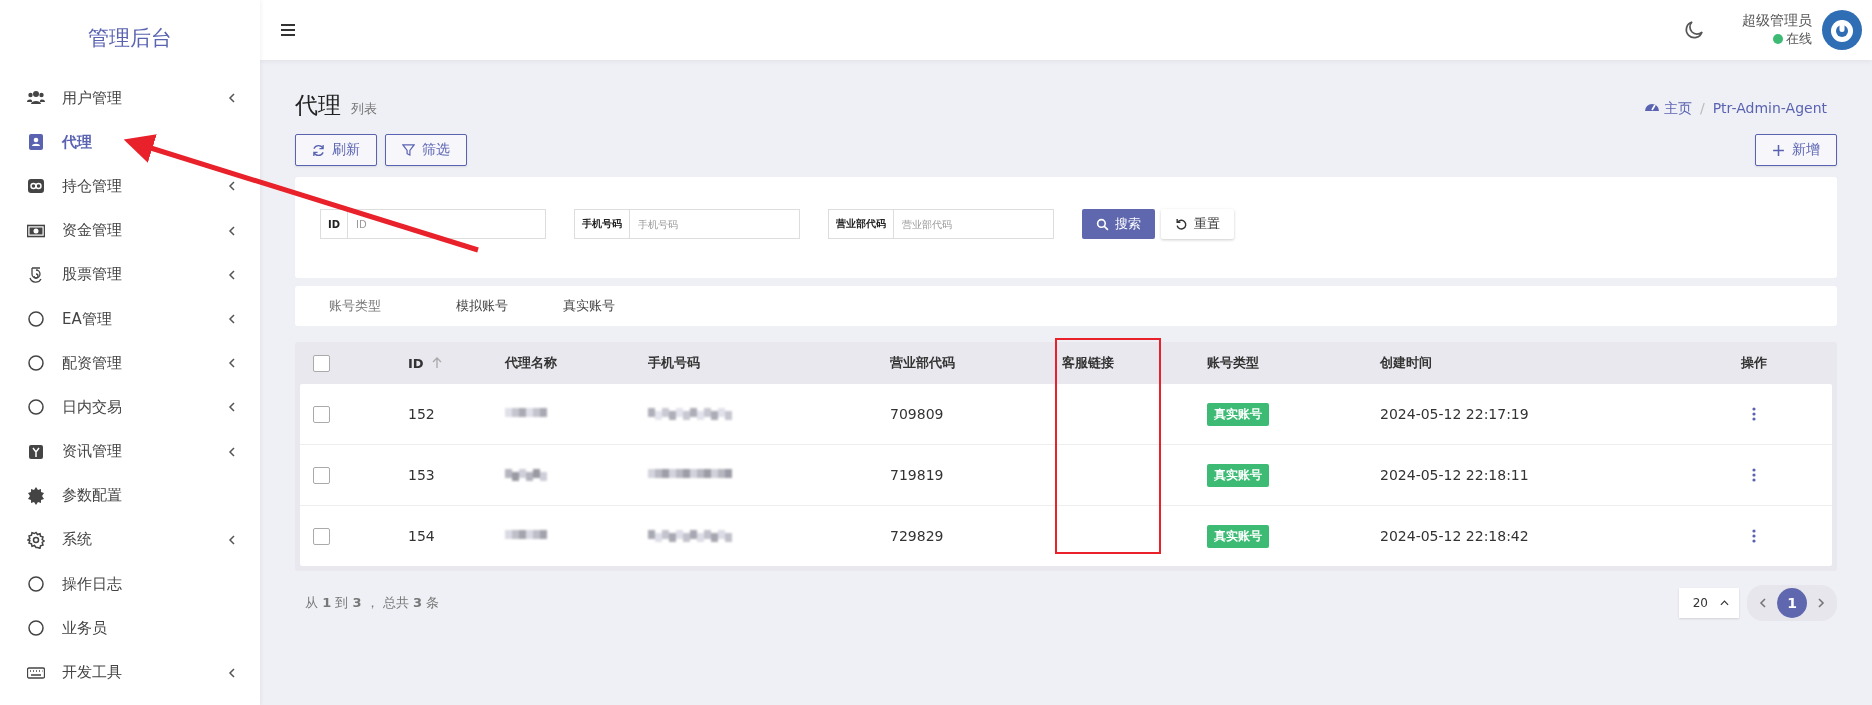  What do you see at coordinates (130, 142) in the screenshot?
I see `sidebar-item: 代理` at bounding box center [130, 142].